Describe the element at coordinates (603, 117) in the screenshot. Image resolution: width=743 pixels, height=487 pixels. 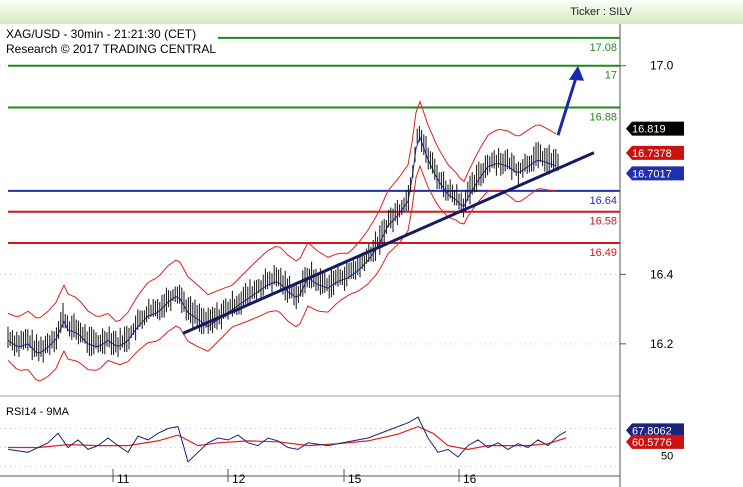
I see `level-label: 16.88` at that location.